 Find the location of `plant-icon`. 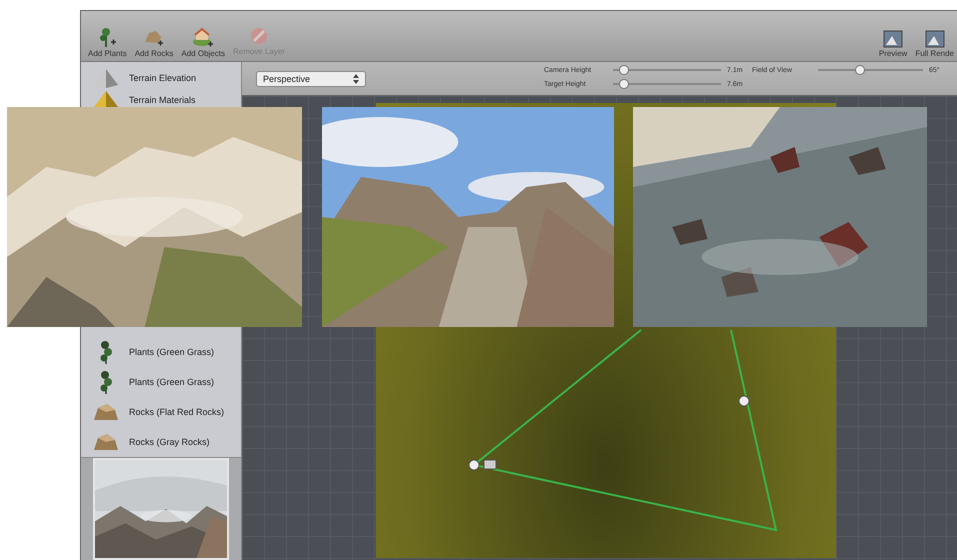

plant-icon is located at coordinates (107, 37).